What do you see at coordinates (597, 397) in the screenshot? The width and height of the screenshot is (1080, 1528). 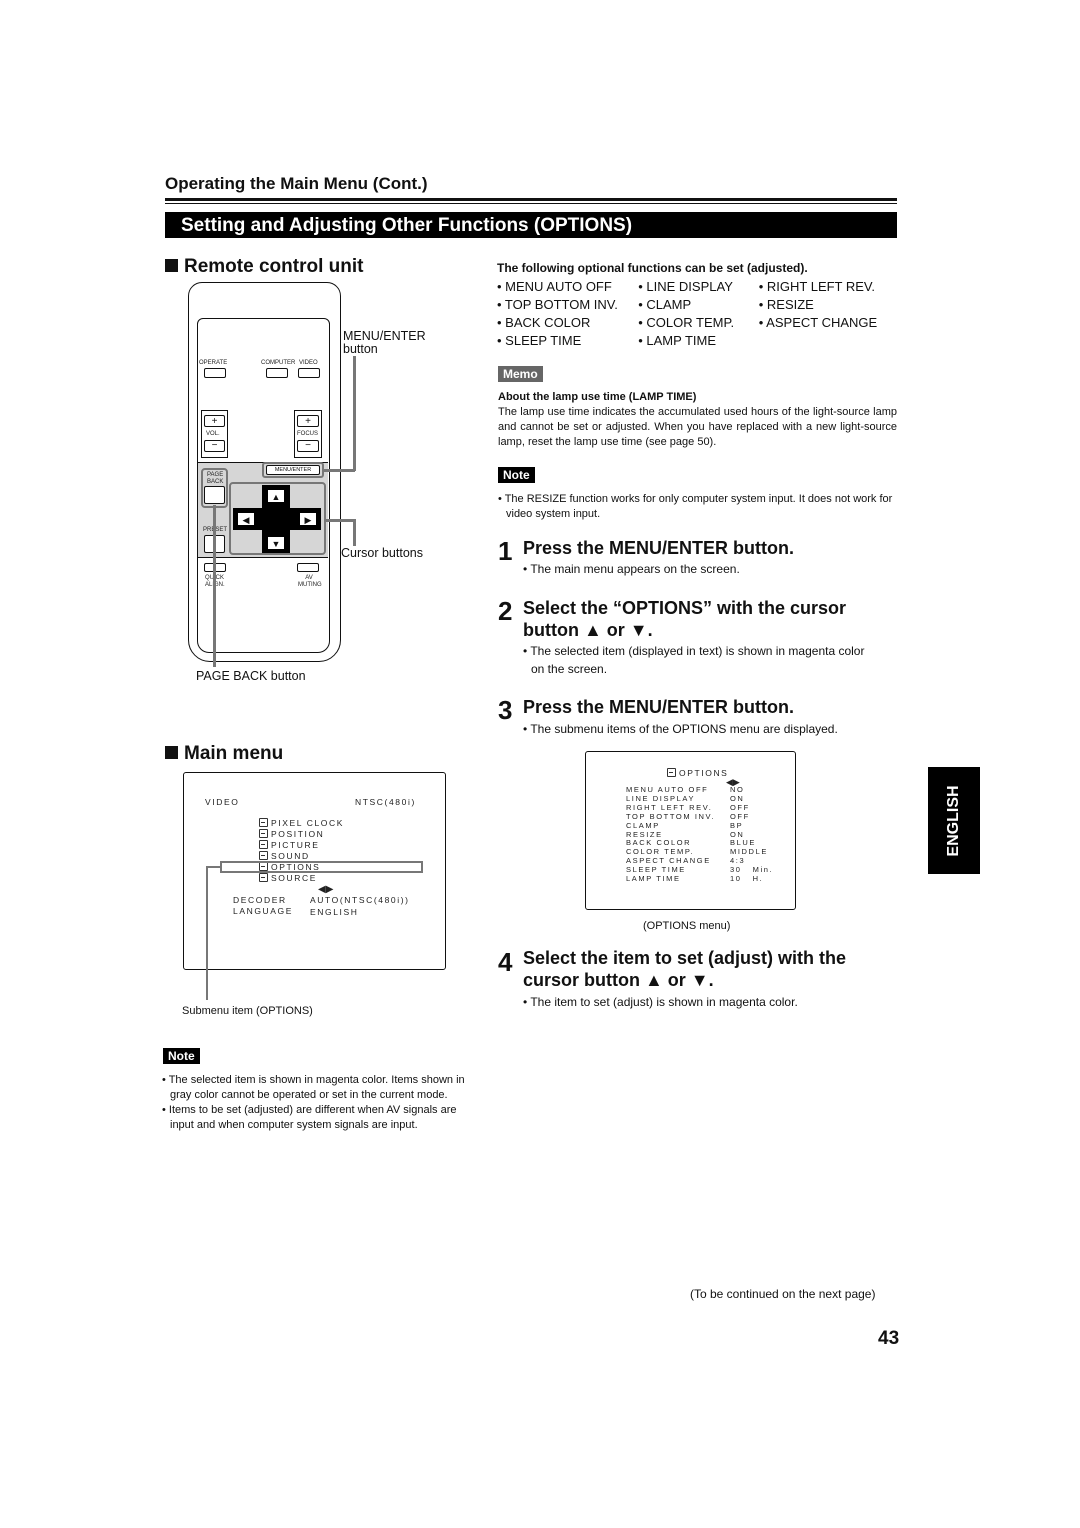 I see `memo-title: About the lamp use time (LAMP TIME)` at bounding box center [597, 397].